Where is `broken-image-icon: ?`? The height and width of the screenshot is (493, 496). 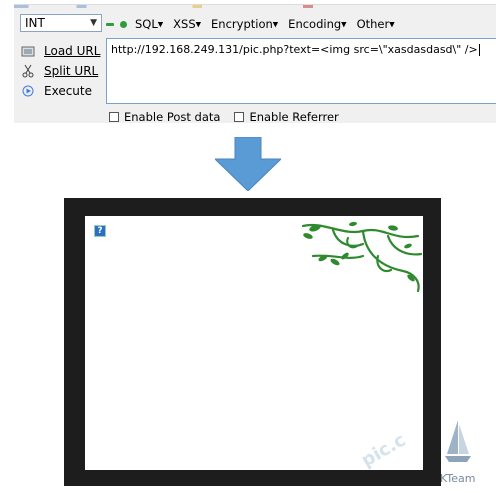
broken-image-icon: ? is located at coordinates (100, 231).